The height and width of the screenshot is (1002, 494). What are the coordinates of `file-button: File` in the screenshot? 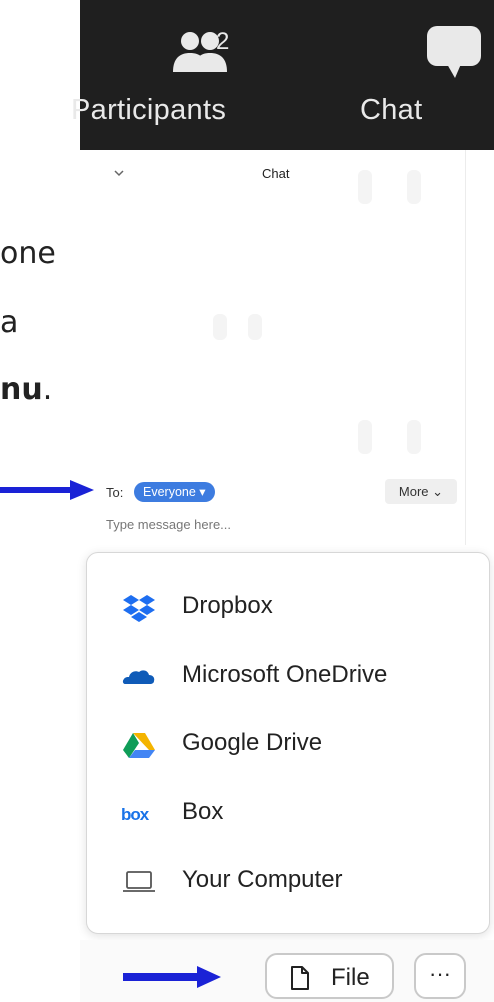 It's located at (329, 976).